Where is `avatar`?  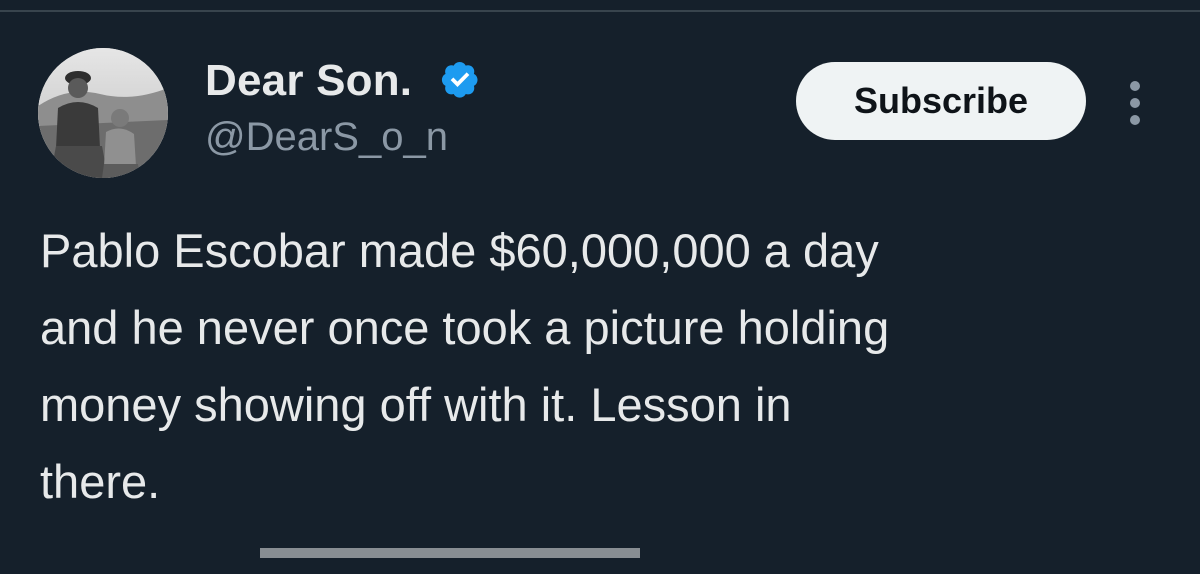 avatar is located at coordinates (103, 113).